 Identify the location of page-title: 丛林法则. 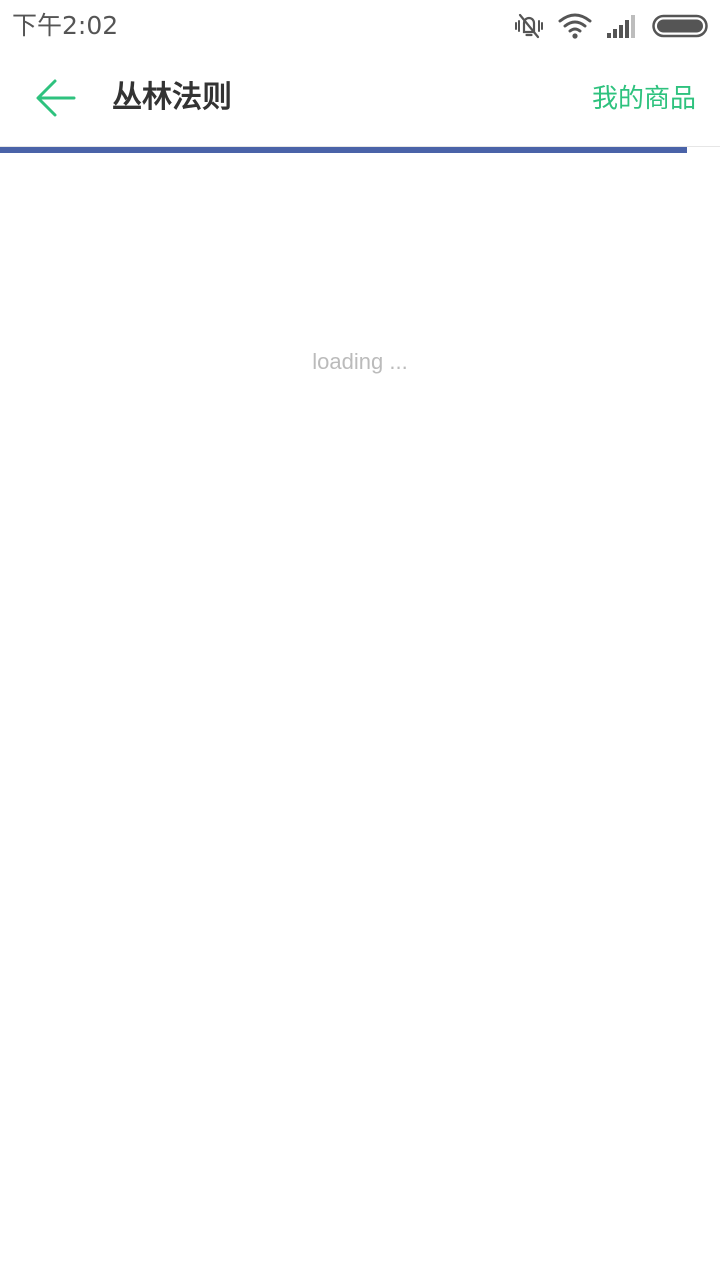
(172, 97).